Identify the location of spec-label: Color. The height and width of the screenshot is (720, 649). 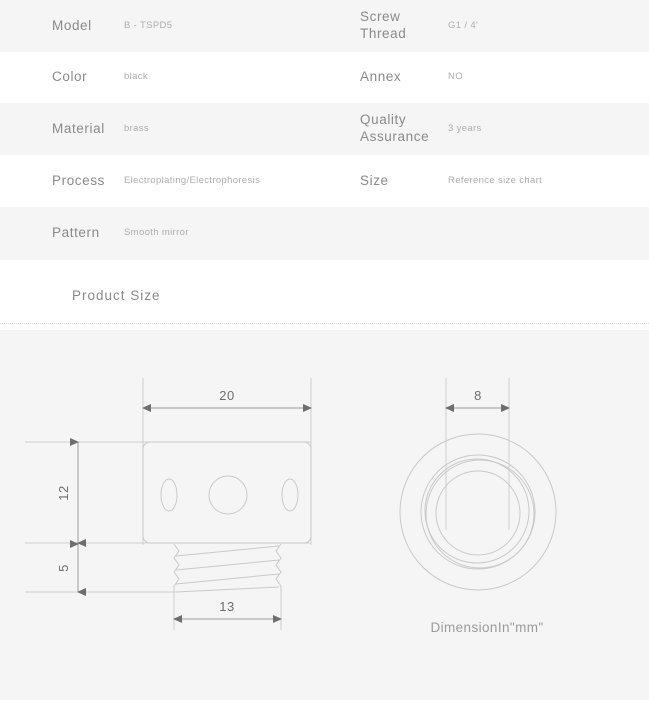
(70, 77).